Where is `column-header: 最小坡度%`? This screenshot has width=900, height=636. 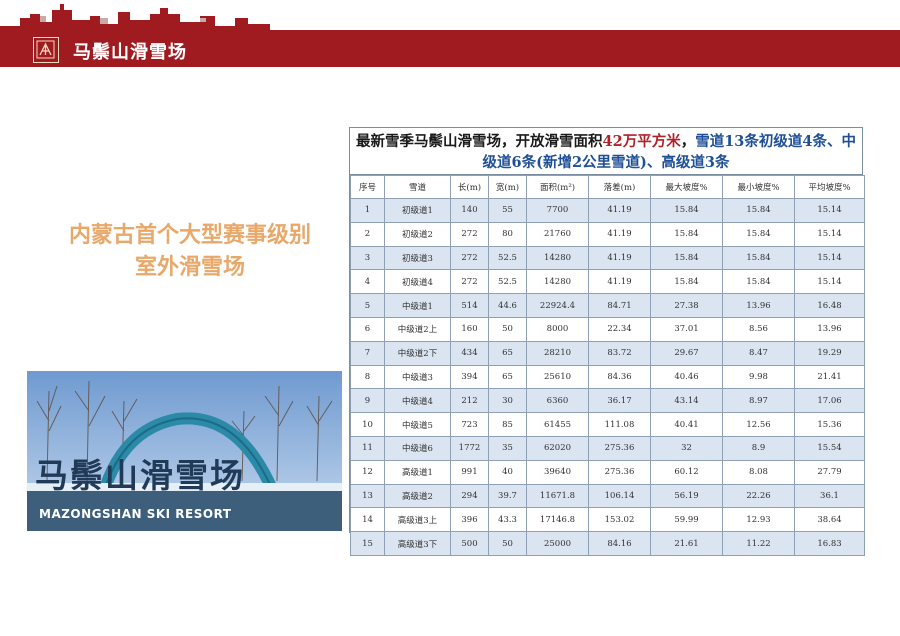
column-header: 最小坡度% is located at coordinates (758, 187).